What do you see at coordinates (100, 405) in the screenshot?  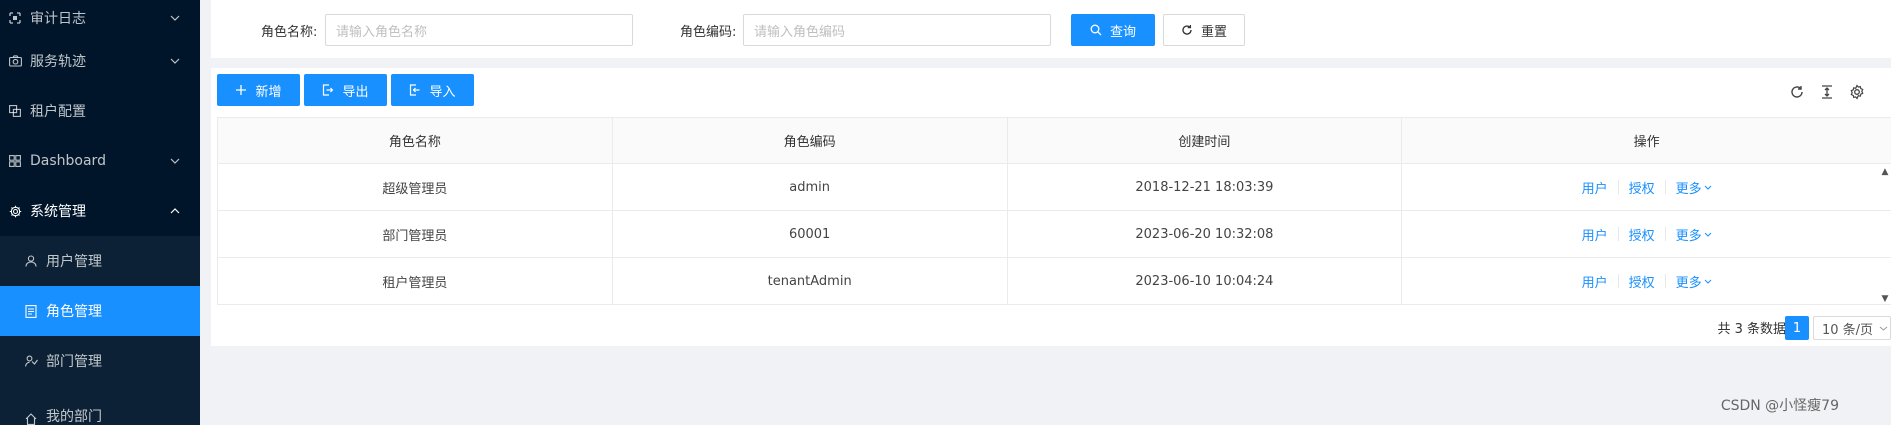 I see `sidebar-item-my-department: 我的部门` at bounding box center [100, 405].